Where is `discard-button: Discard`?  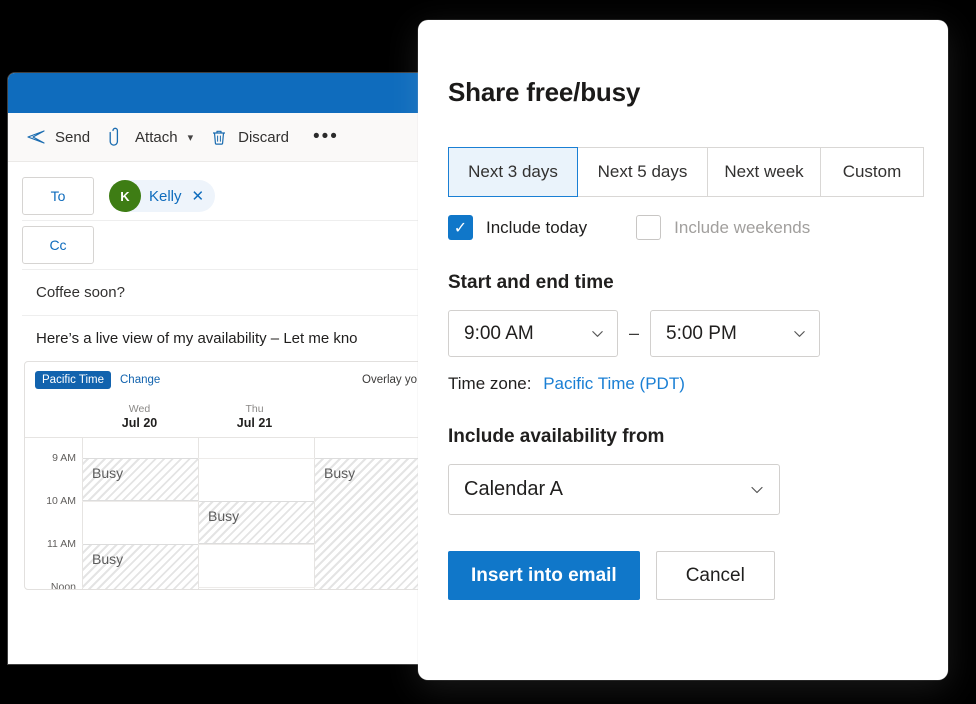
discard-button: Discard is located at coordinates (253, 137).